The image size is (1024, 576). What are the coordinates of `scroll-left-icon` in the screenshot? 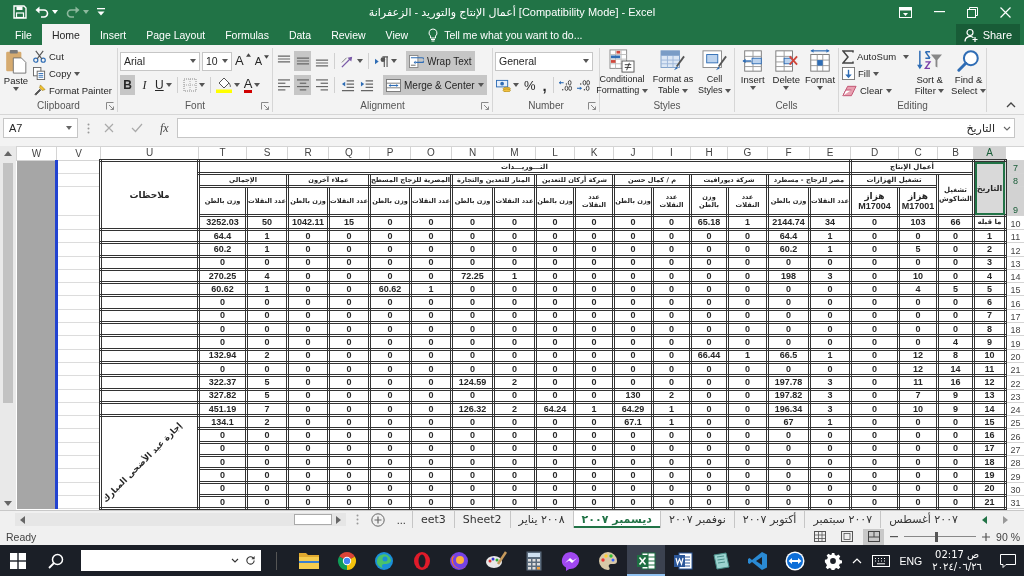 It's located at (22, 519).